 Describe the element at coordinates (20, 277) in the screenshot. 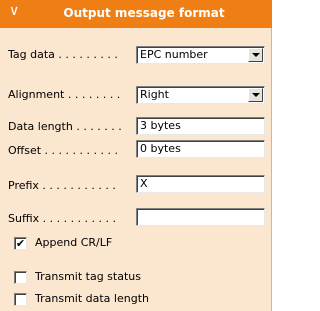

I see `transmit-tag-status-checkbox` at that location.